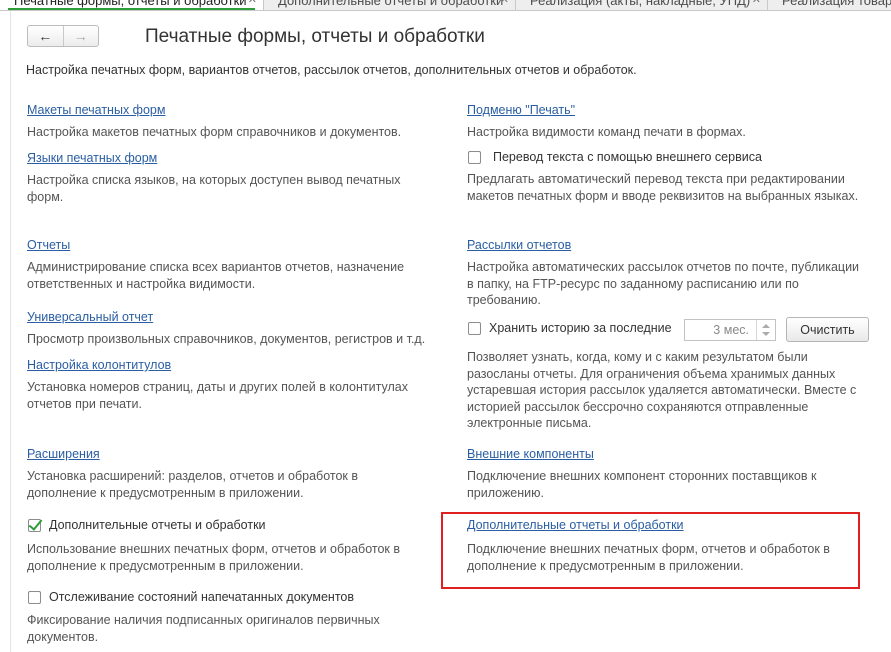 The height and width of the screenshot is (652, 891). I want to click on link-extensions: Расширения, so click(63, 454).